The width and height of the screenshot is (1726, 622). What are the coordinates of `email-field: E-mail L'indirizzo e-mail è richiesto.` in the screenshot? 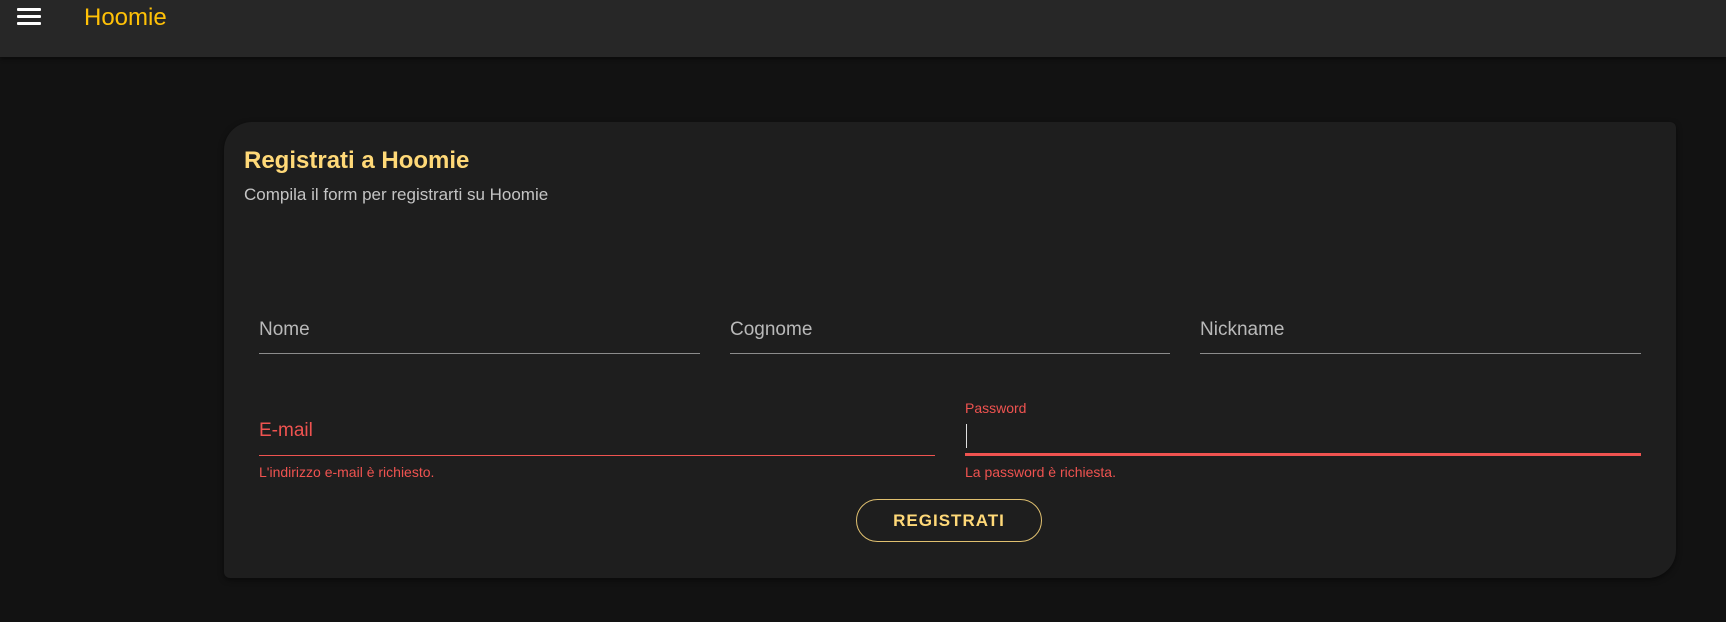 It's located at (597, 438).